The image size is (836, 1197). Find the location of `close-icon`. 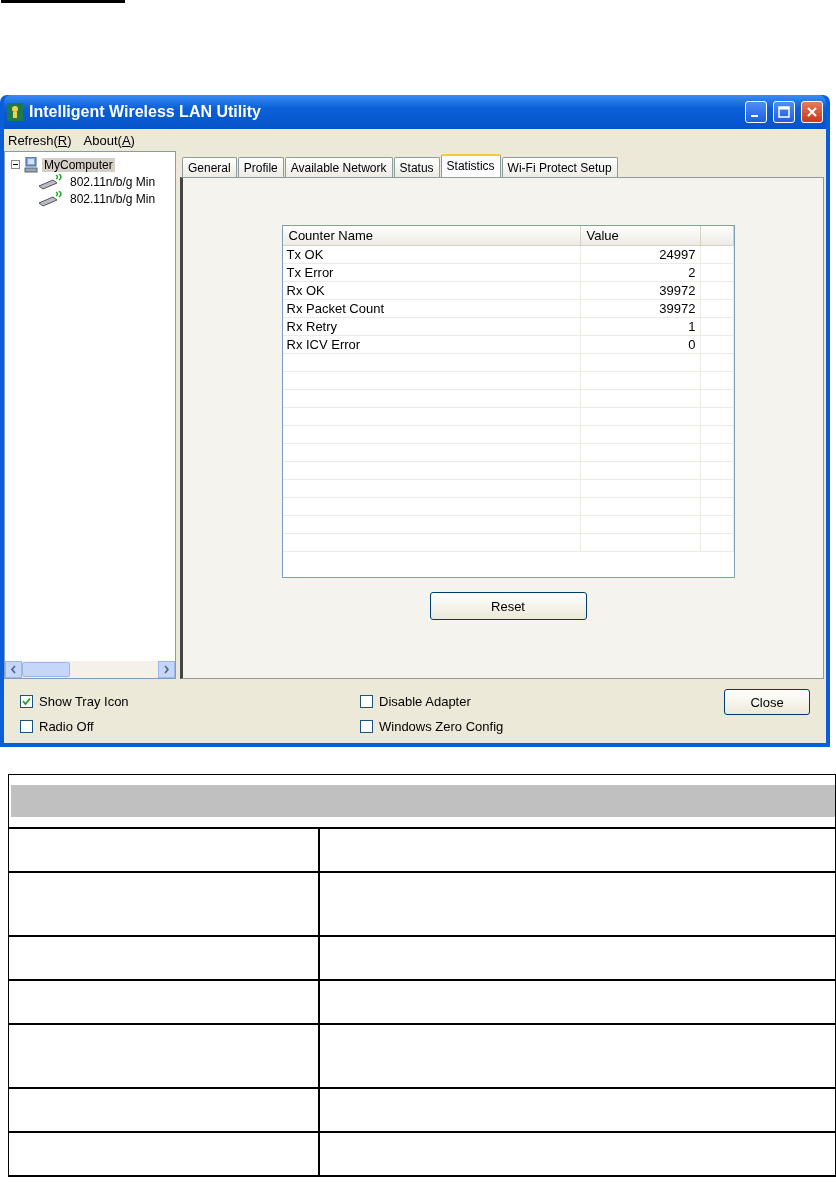

close-icon is located at coordinates (812, 112).